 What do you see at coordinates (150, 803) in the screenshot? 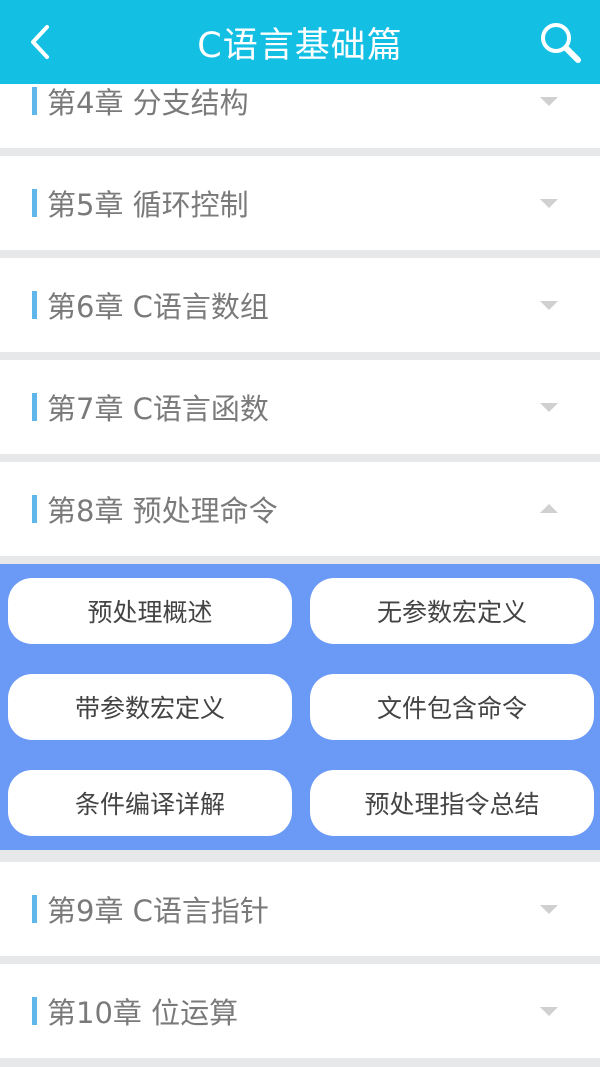
I see `section-button-conditional-compile: 条件编译详解` at bounding box center [150, 803].